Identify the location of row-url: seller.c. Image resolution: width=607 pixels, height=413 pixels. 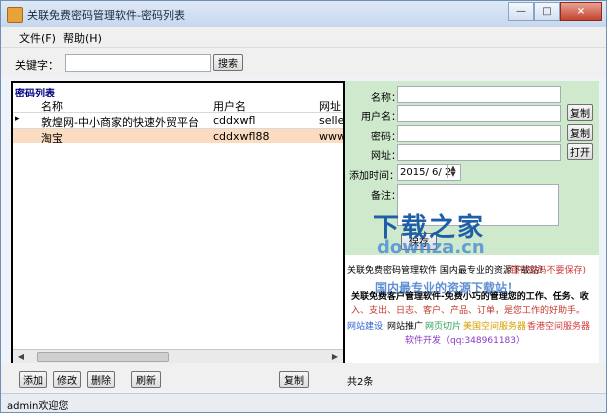
(332, 120).